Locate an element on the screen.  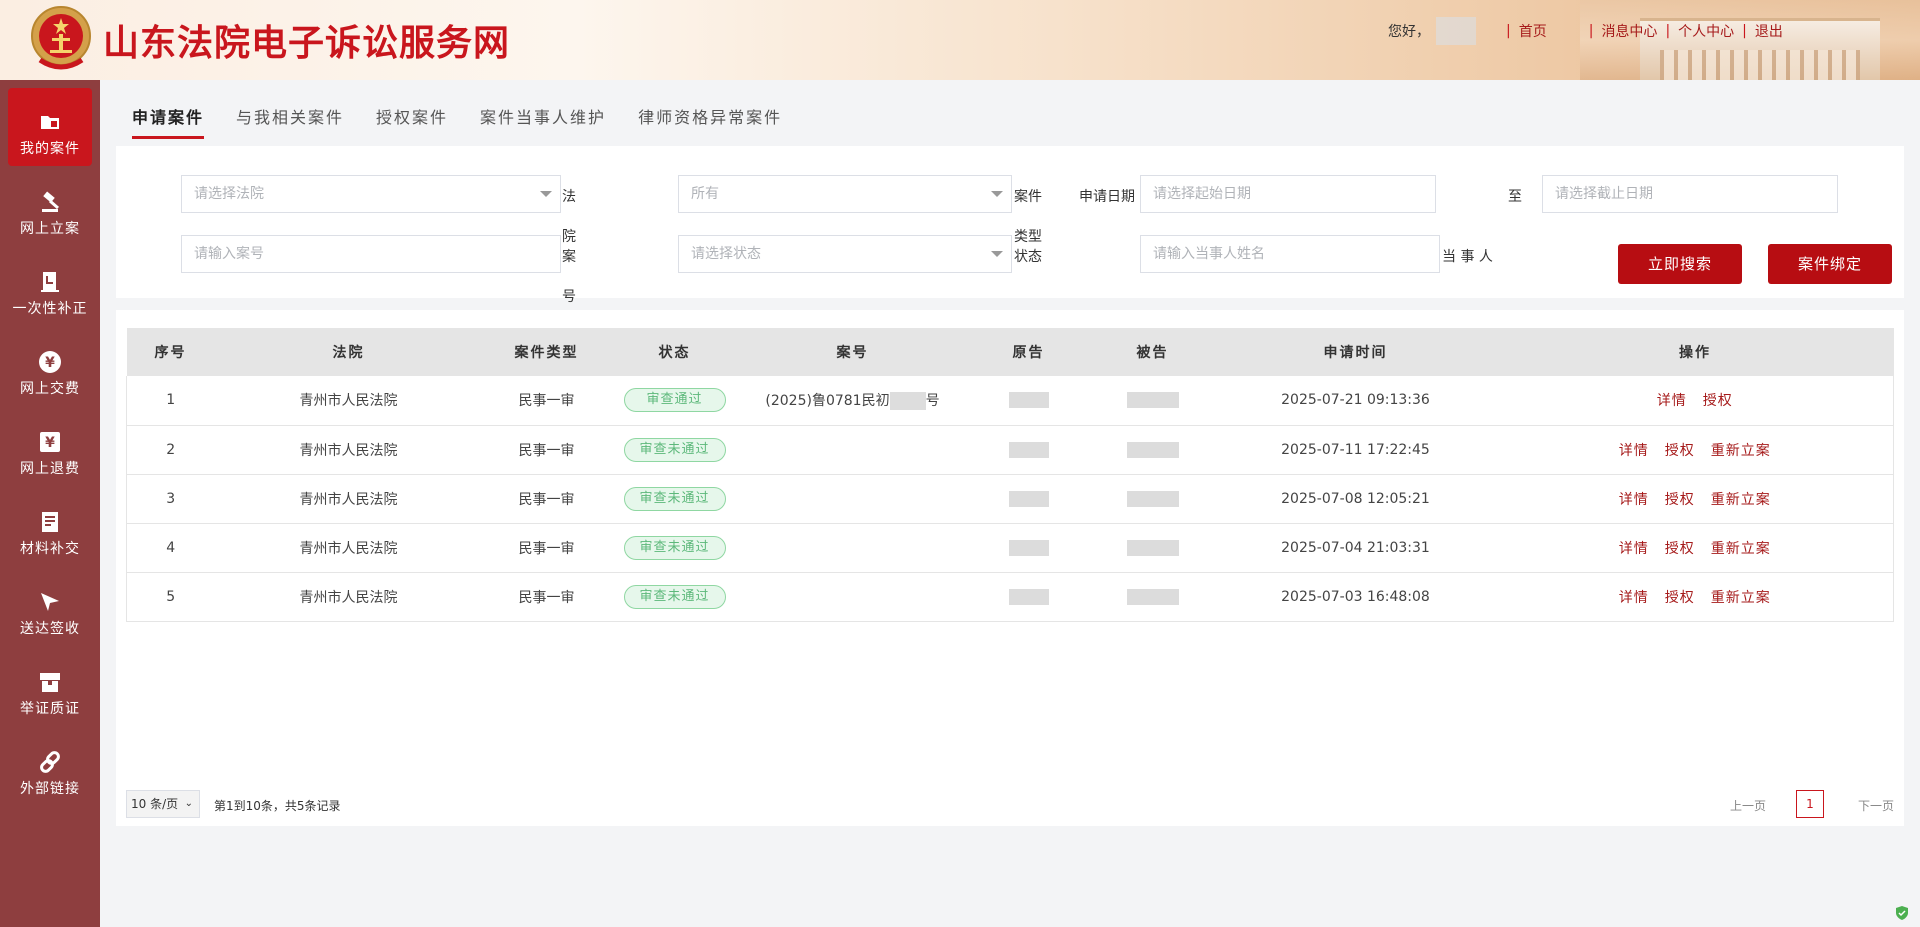
nav-logout-link: 退出 is located at coordinates (1769, 31).